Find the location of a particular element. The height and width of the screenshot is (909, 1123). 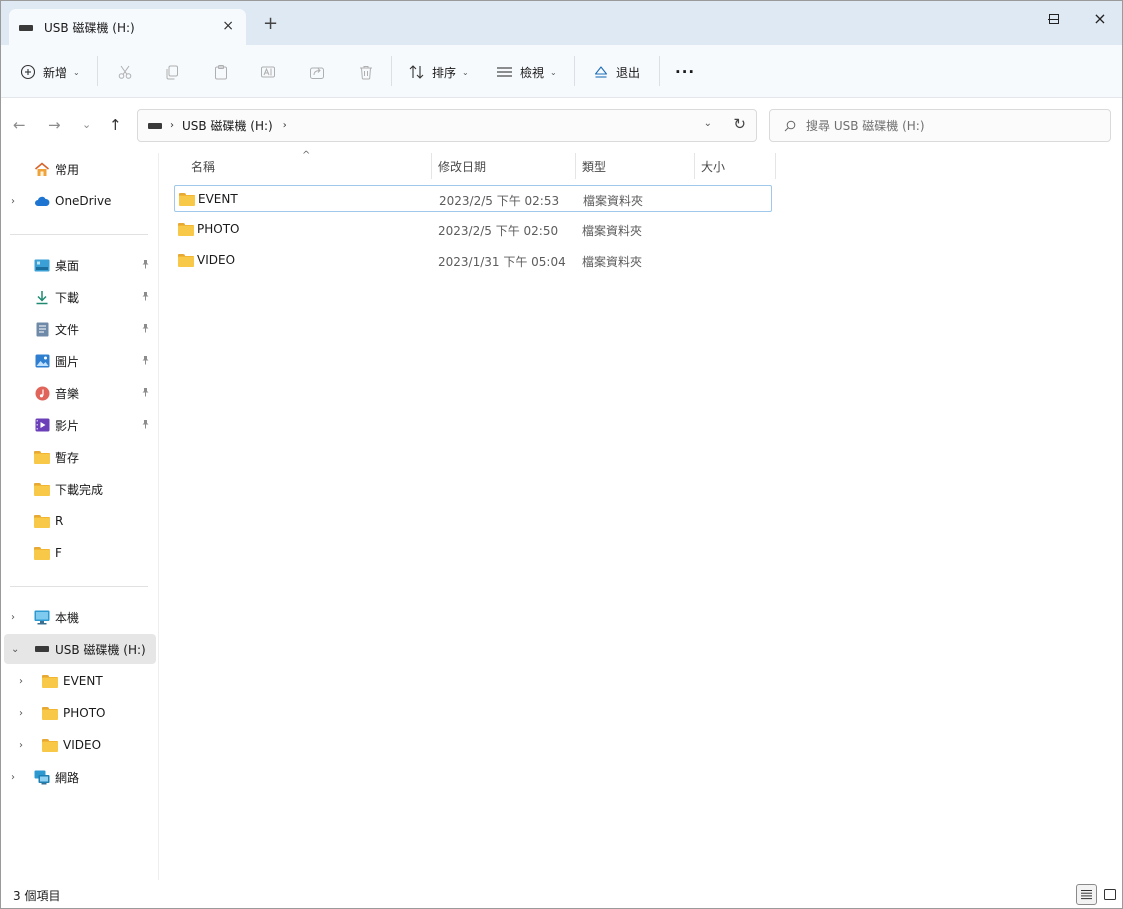

sidebar-item-pictures: 圖片 is located at coordinates (78, 361).